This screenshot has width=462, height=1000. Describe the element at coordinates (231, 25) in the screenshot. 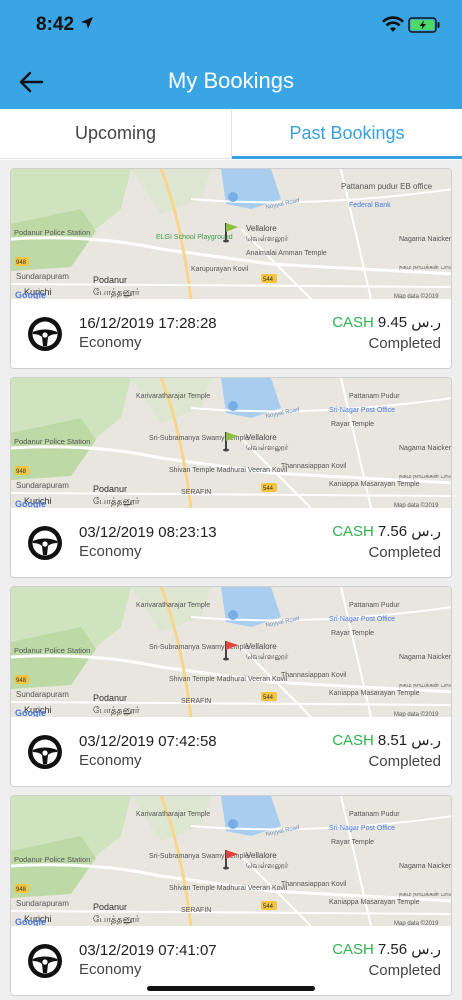

I see `status-bar: 8:42` at that location.